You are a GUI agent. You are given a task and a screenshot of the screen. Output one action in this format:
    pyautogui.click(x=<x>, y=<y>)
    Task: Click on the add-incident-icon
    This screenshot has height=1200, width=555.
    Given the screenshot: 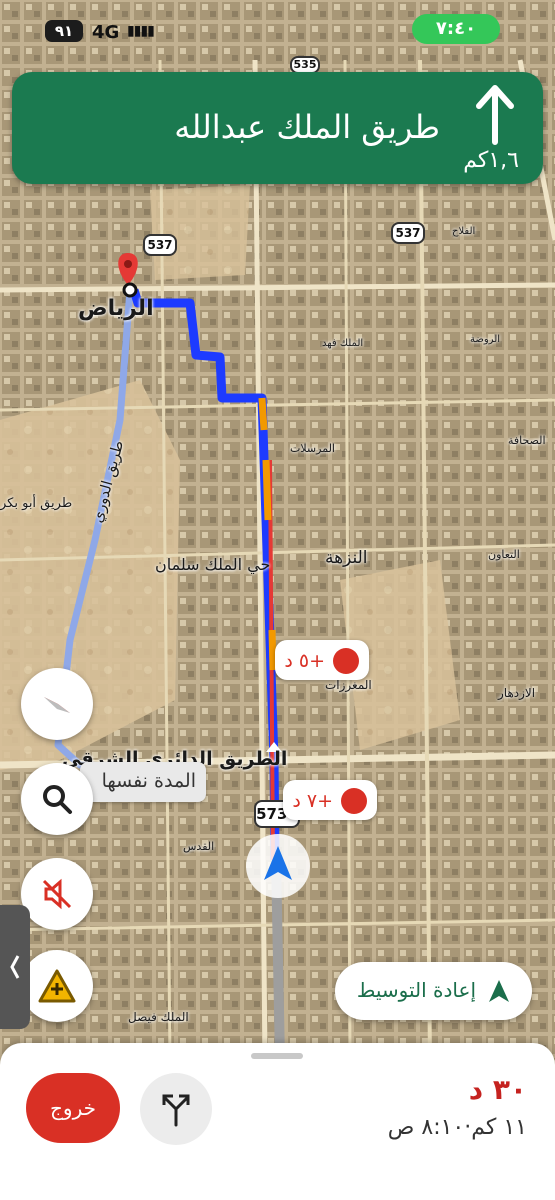 What is the action you would take?
    pyautogui.click(x=57, y=986)
    